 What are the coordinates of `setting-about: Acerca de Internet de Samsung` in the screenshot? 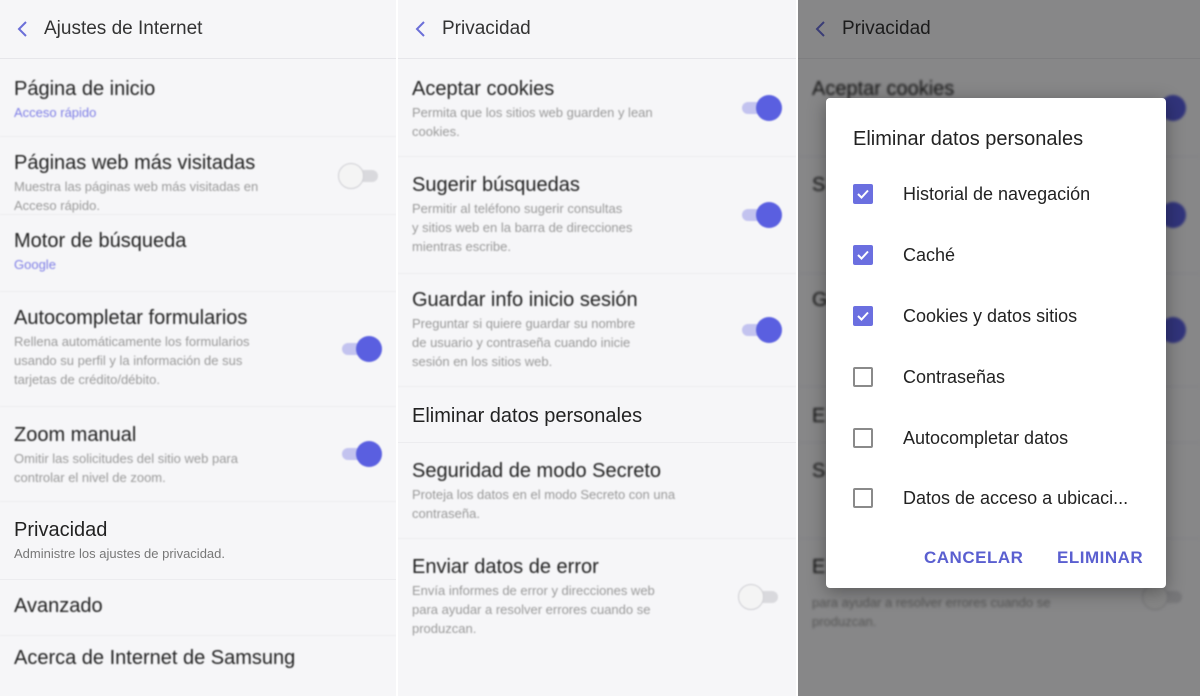 It's located at (198, 661).